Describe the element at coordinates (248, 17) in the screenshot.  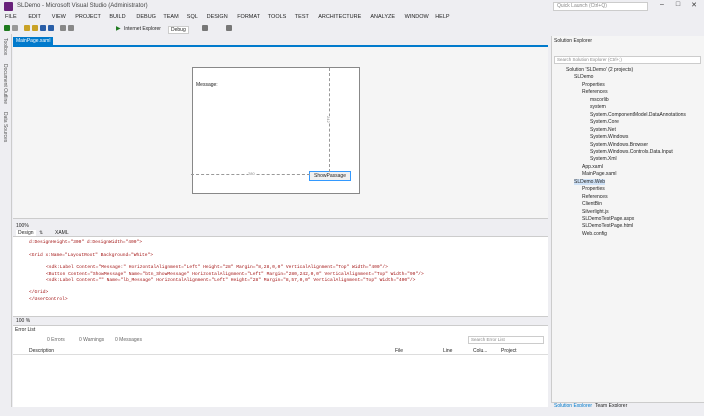
I see `menu-format: FORMAT` at that location.